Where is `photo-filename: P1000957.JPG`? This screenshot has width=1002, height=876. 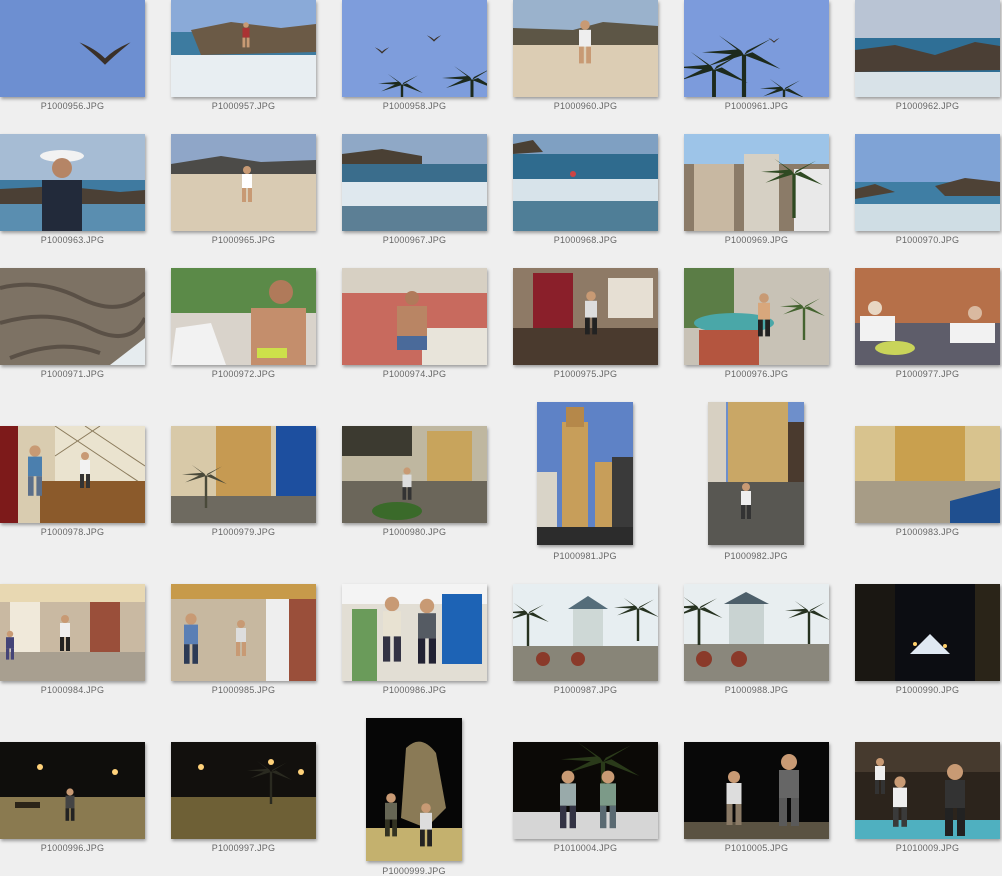
photo-filename: P1000957.JPG is located at coordinates (243, 106).